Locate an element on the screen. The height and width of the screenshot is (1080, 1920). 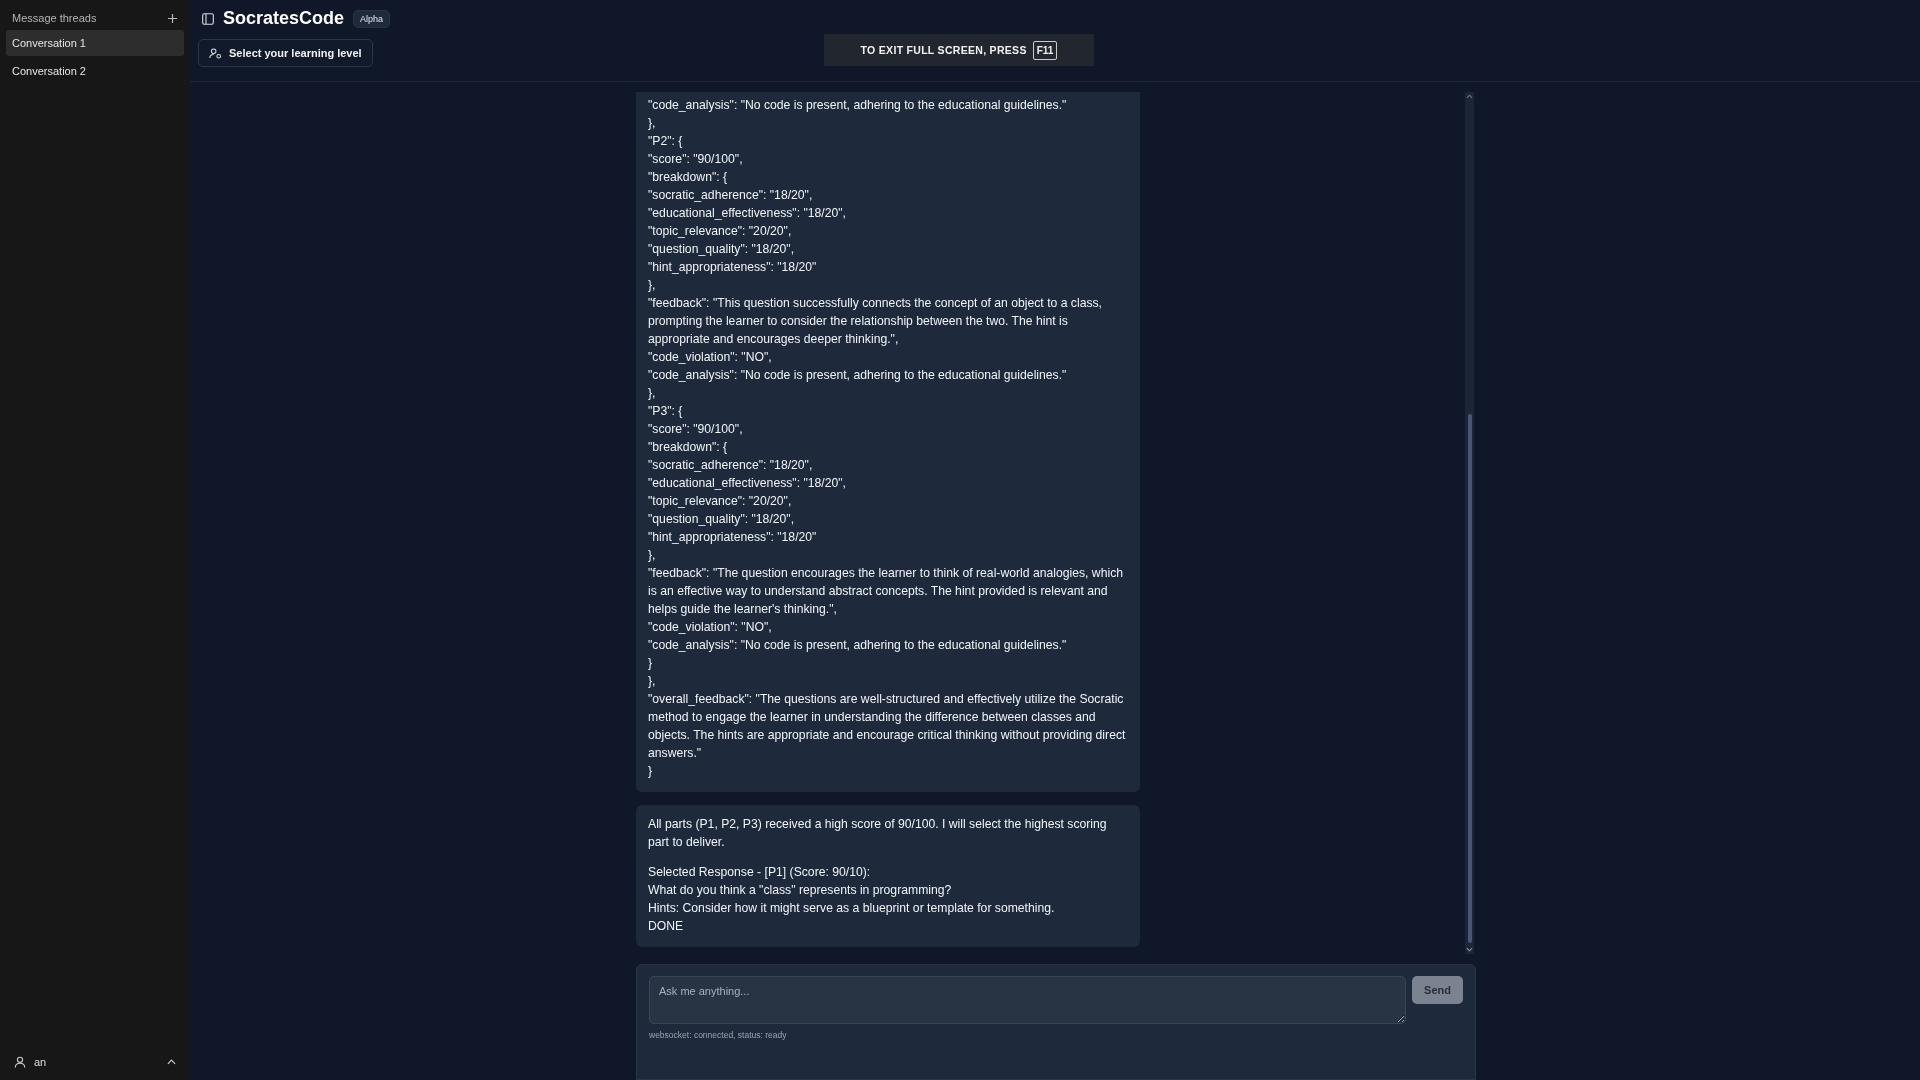
message-text: Selected Response - [P1] (Score: 90/10): is located at coordinates (760, 872).